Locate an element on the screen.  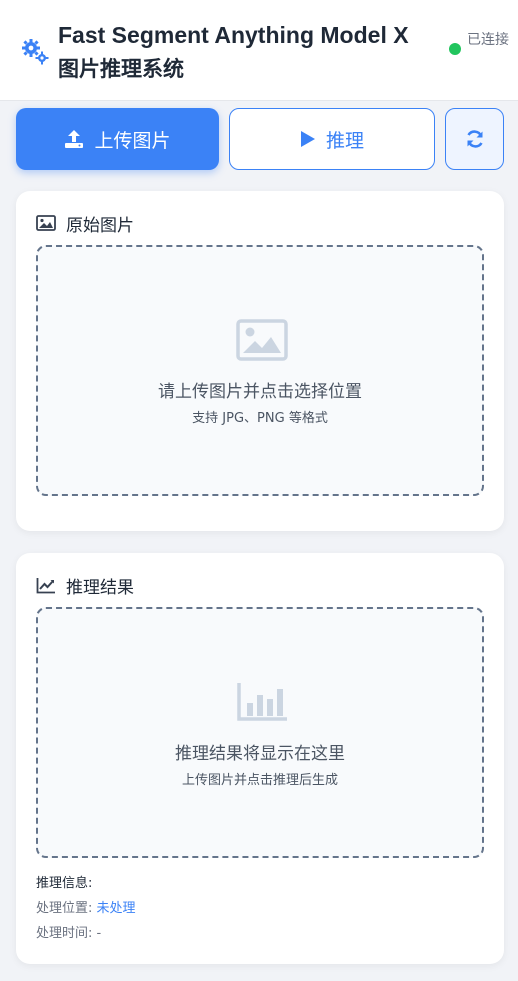
original-card-header: 原始图片 is located at coordinates (85, 223).